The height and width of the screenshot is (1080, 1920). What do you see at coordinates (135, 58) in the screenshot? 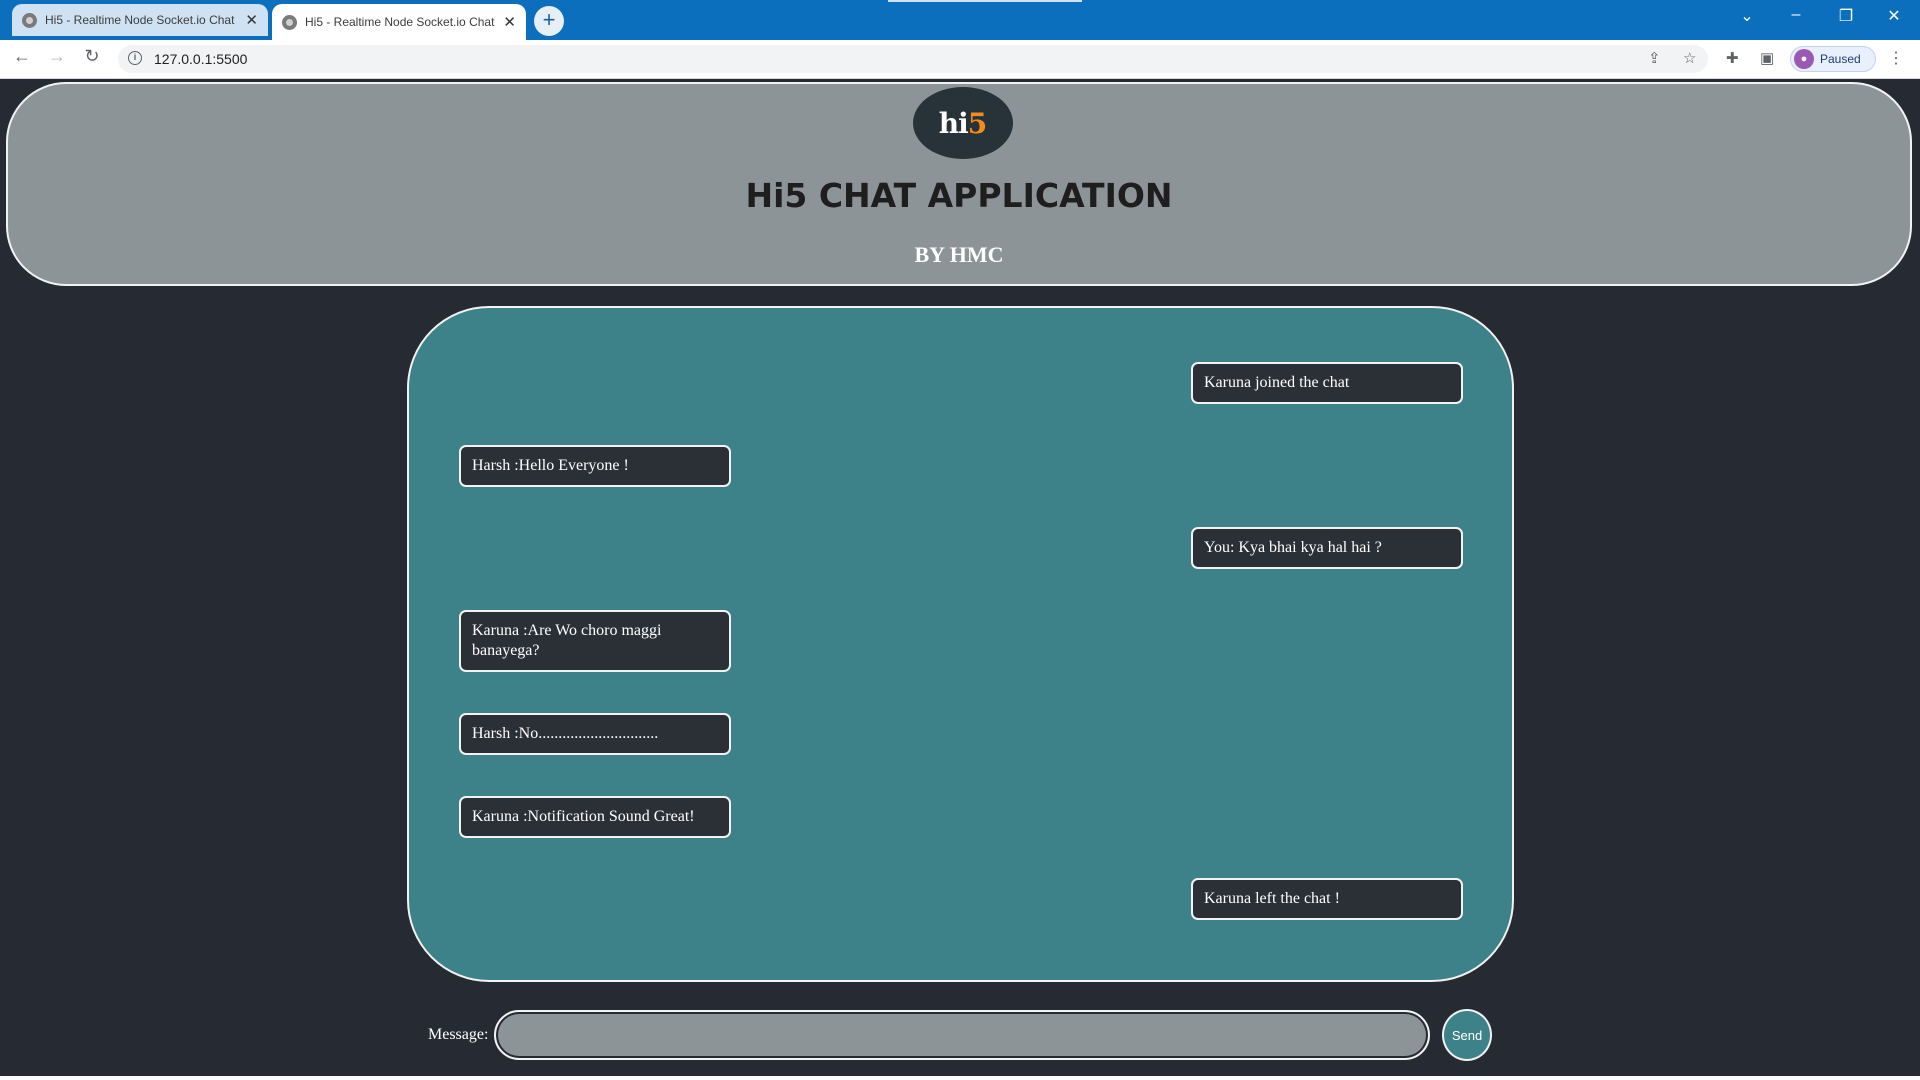
I see `site-info-icon: i` at bounding box center [135, 58].